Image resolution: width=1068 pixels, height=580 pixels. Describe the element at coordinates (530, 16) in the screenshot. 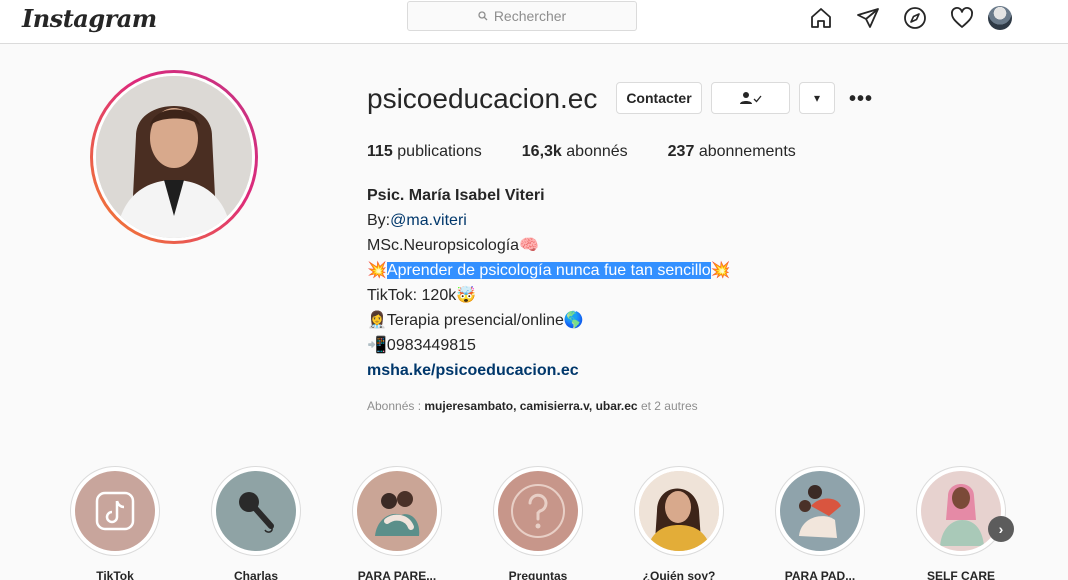

I see `search-placeholder: Rechercher` at that location.